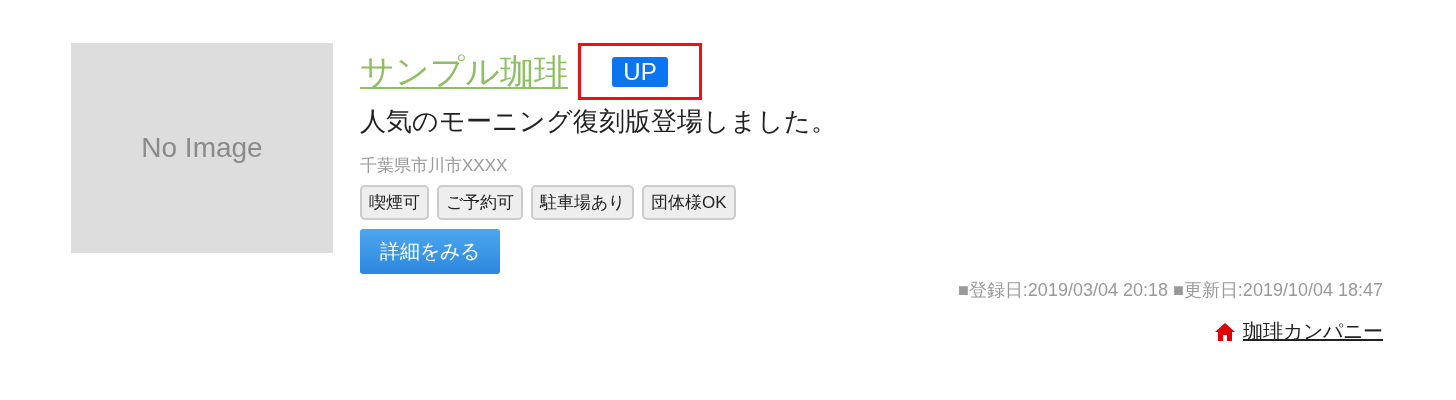 The height and width of the screenshot is (400, 1456). Describe the element at coordinates (464, 71) in the screenshot. I see `title-link: サンプル珈琲` at that location.